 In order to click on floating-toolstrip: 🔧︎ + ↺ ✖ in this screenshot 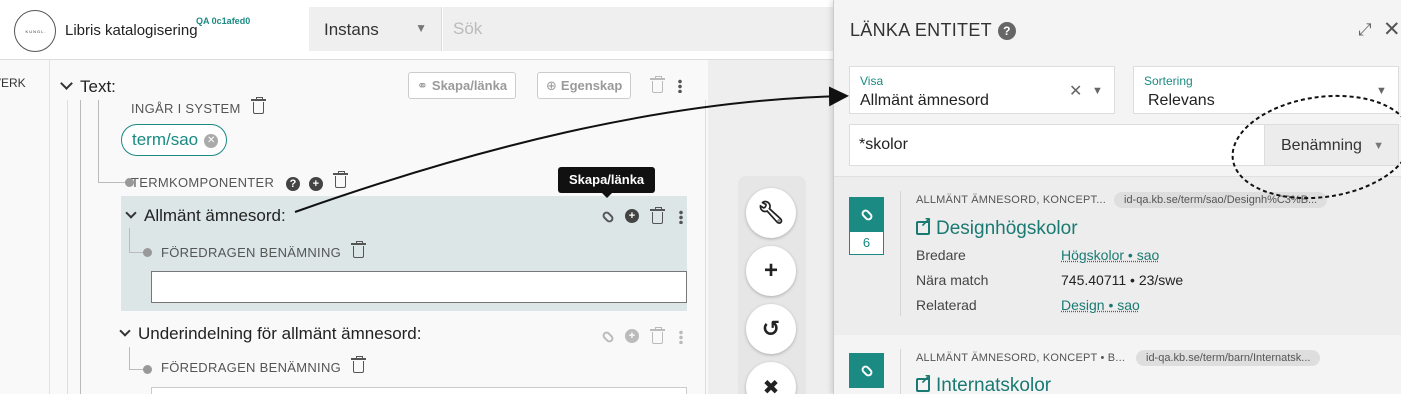, I will do `click(772, 285)`.